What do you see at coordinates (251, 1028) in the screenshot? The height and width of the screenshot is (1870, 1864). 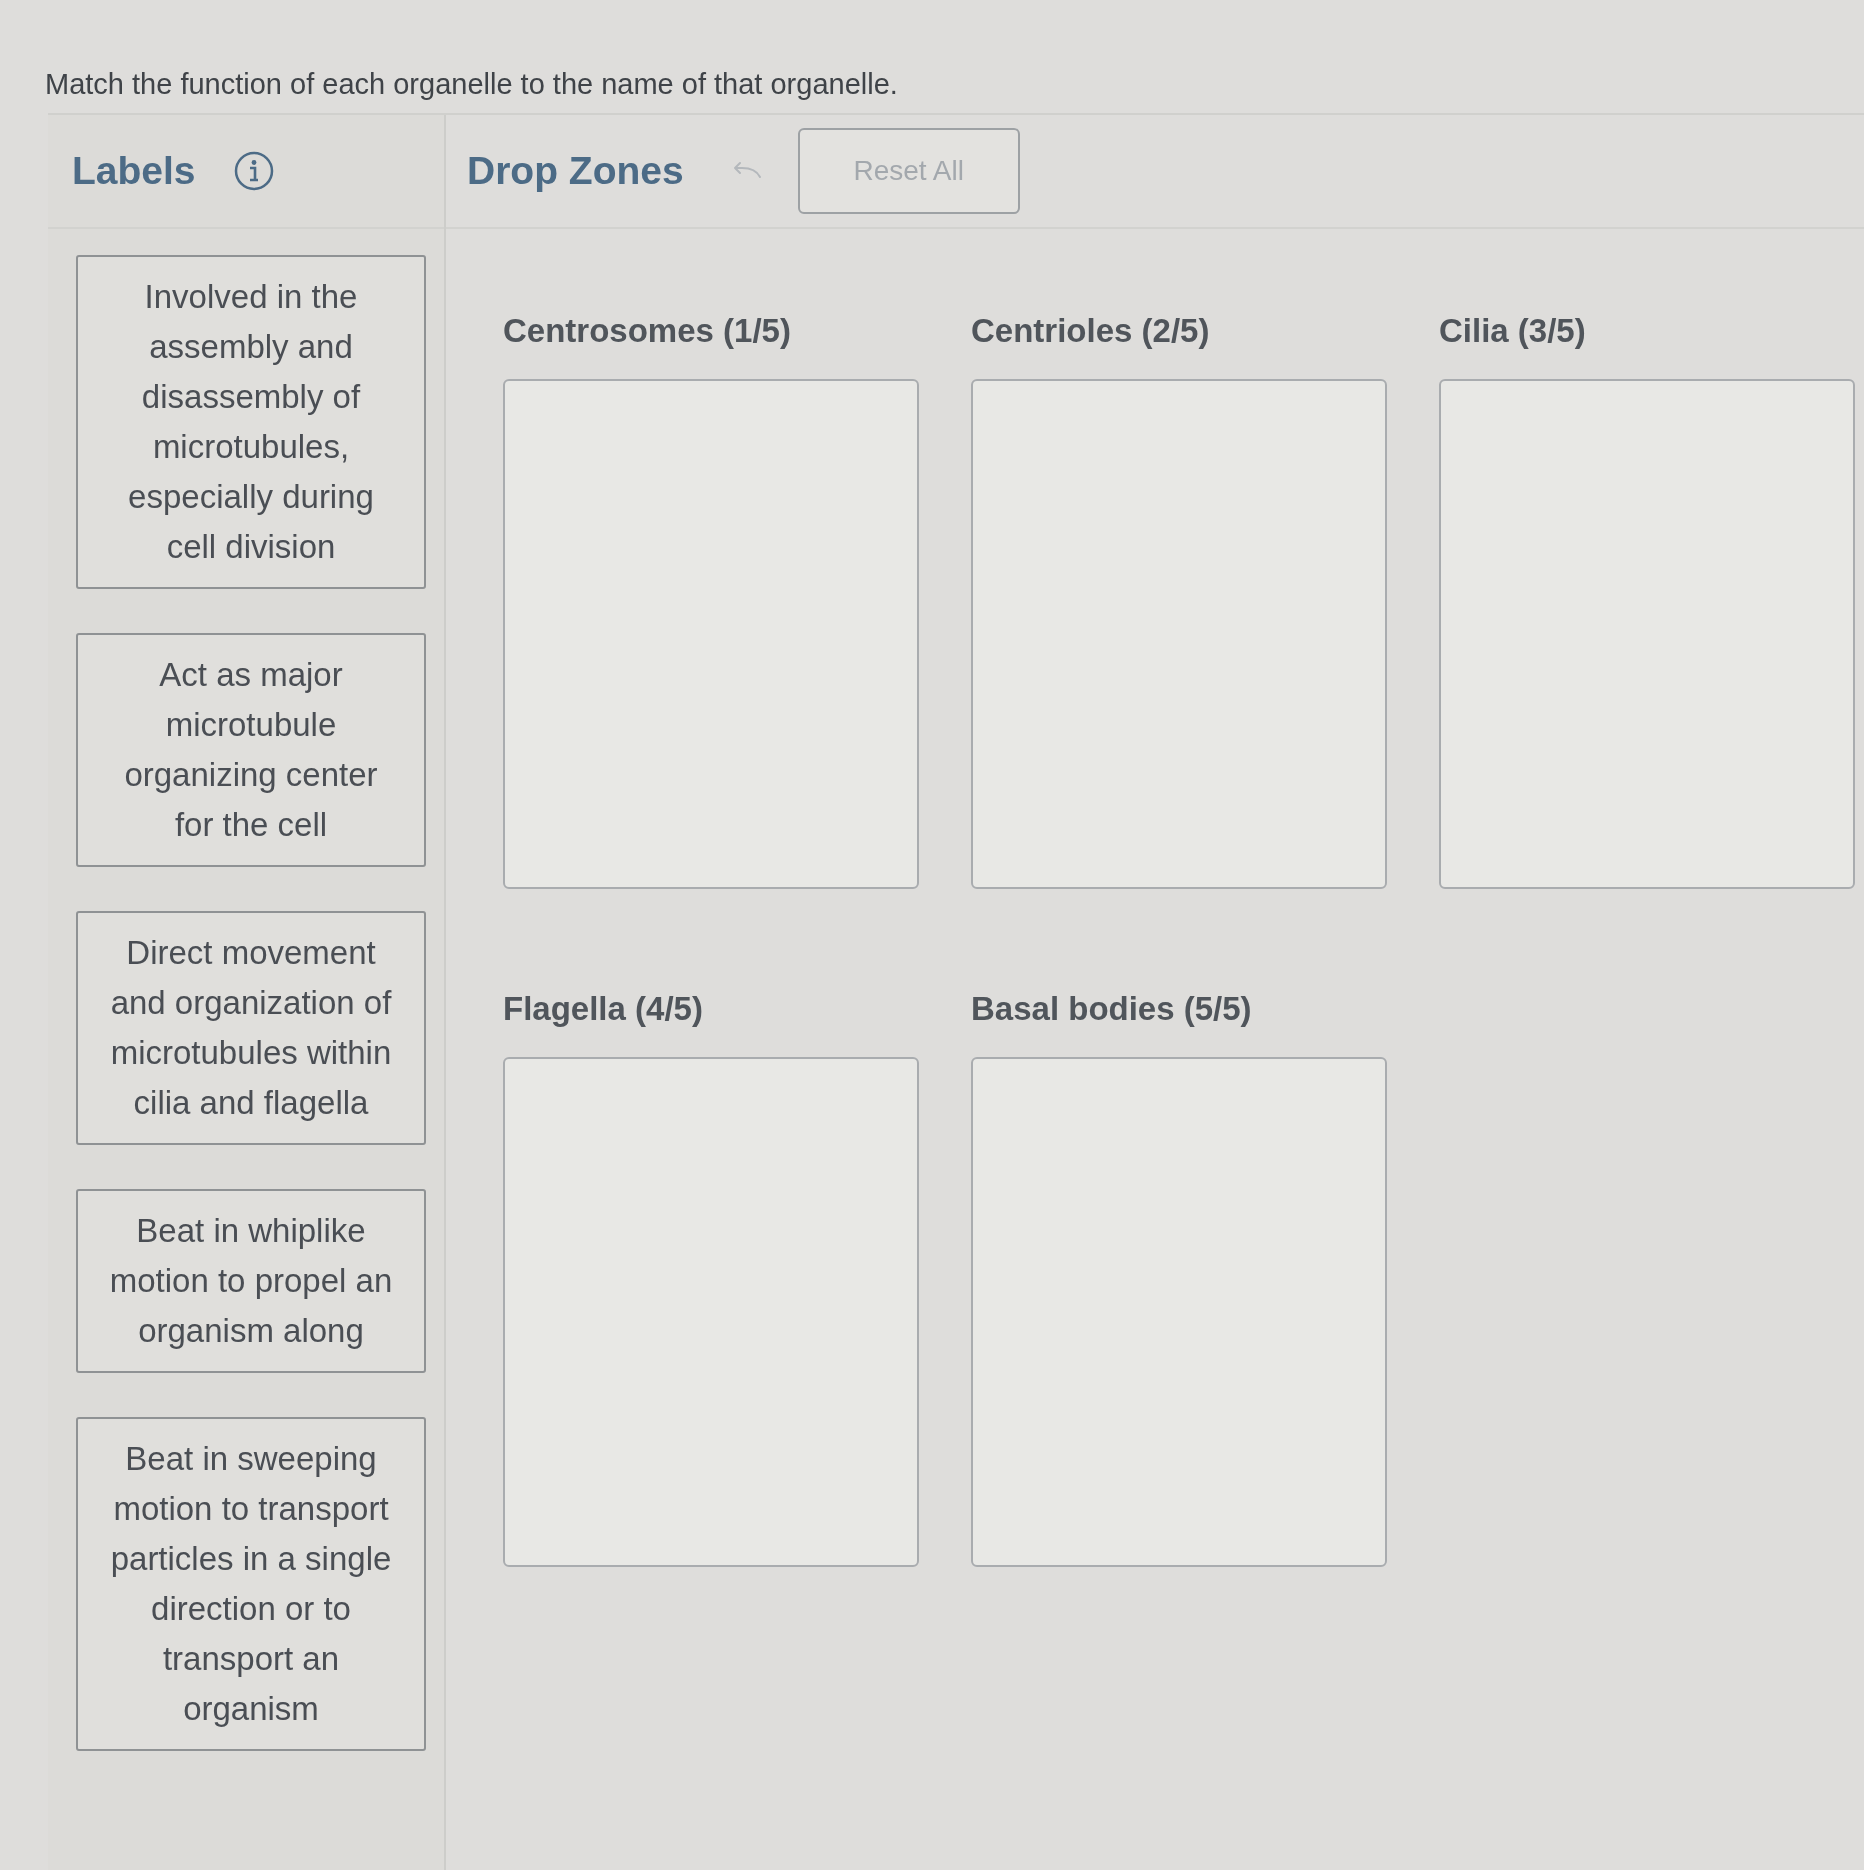 I see `draggable-label: Direct movement and organization of microtubules within cilia and flagella` at bounding box center [251, 1028].